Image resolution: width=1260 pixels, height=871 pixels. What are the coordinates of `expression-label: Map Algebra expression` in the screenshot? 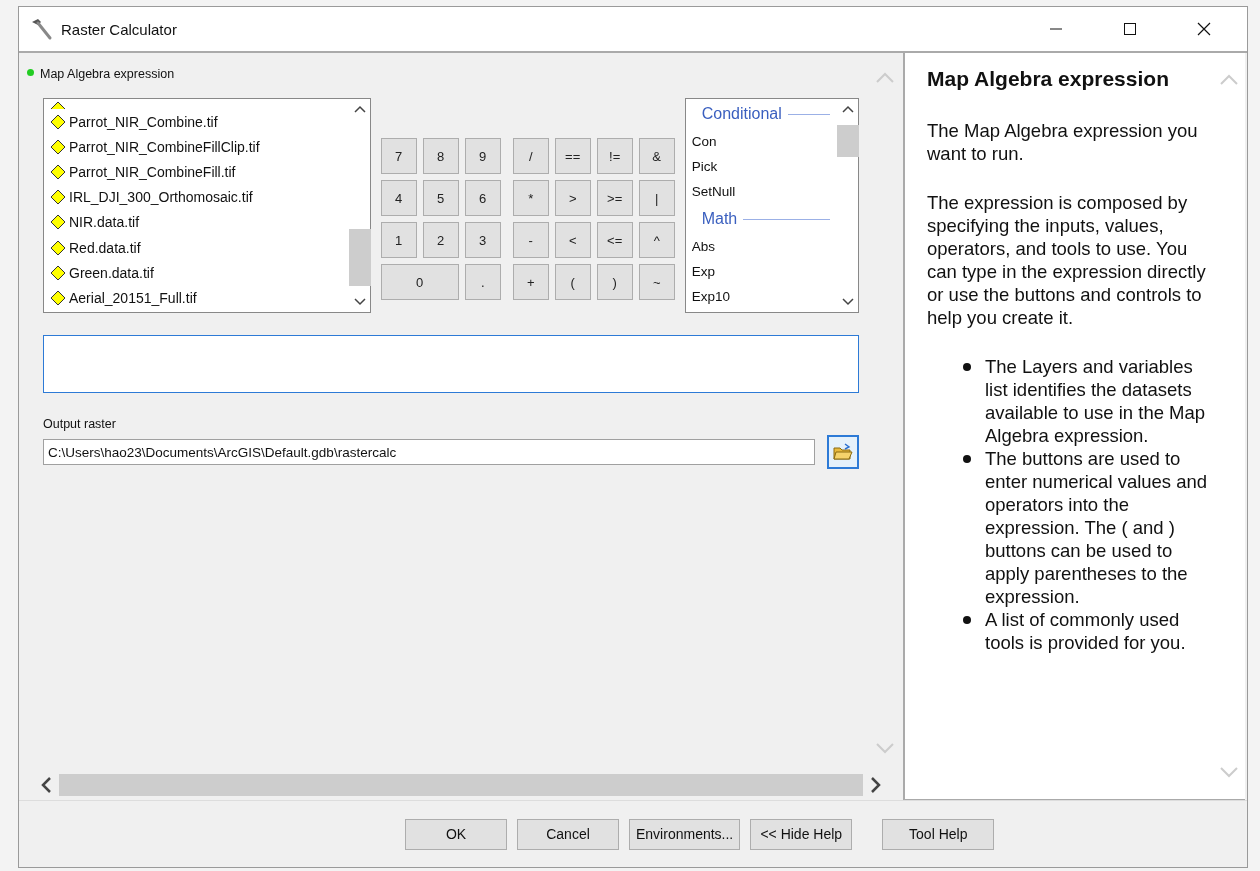 It's located at (107, 74).